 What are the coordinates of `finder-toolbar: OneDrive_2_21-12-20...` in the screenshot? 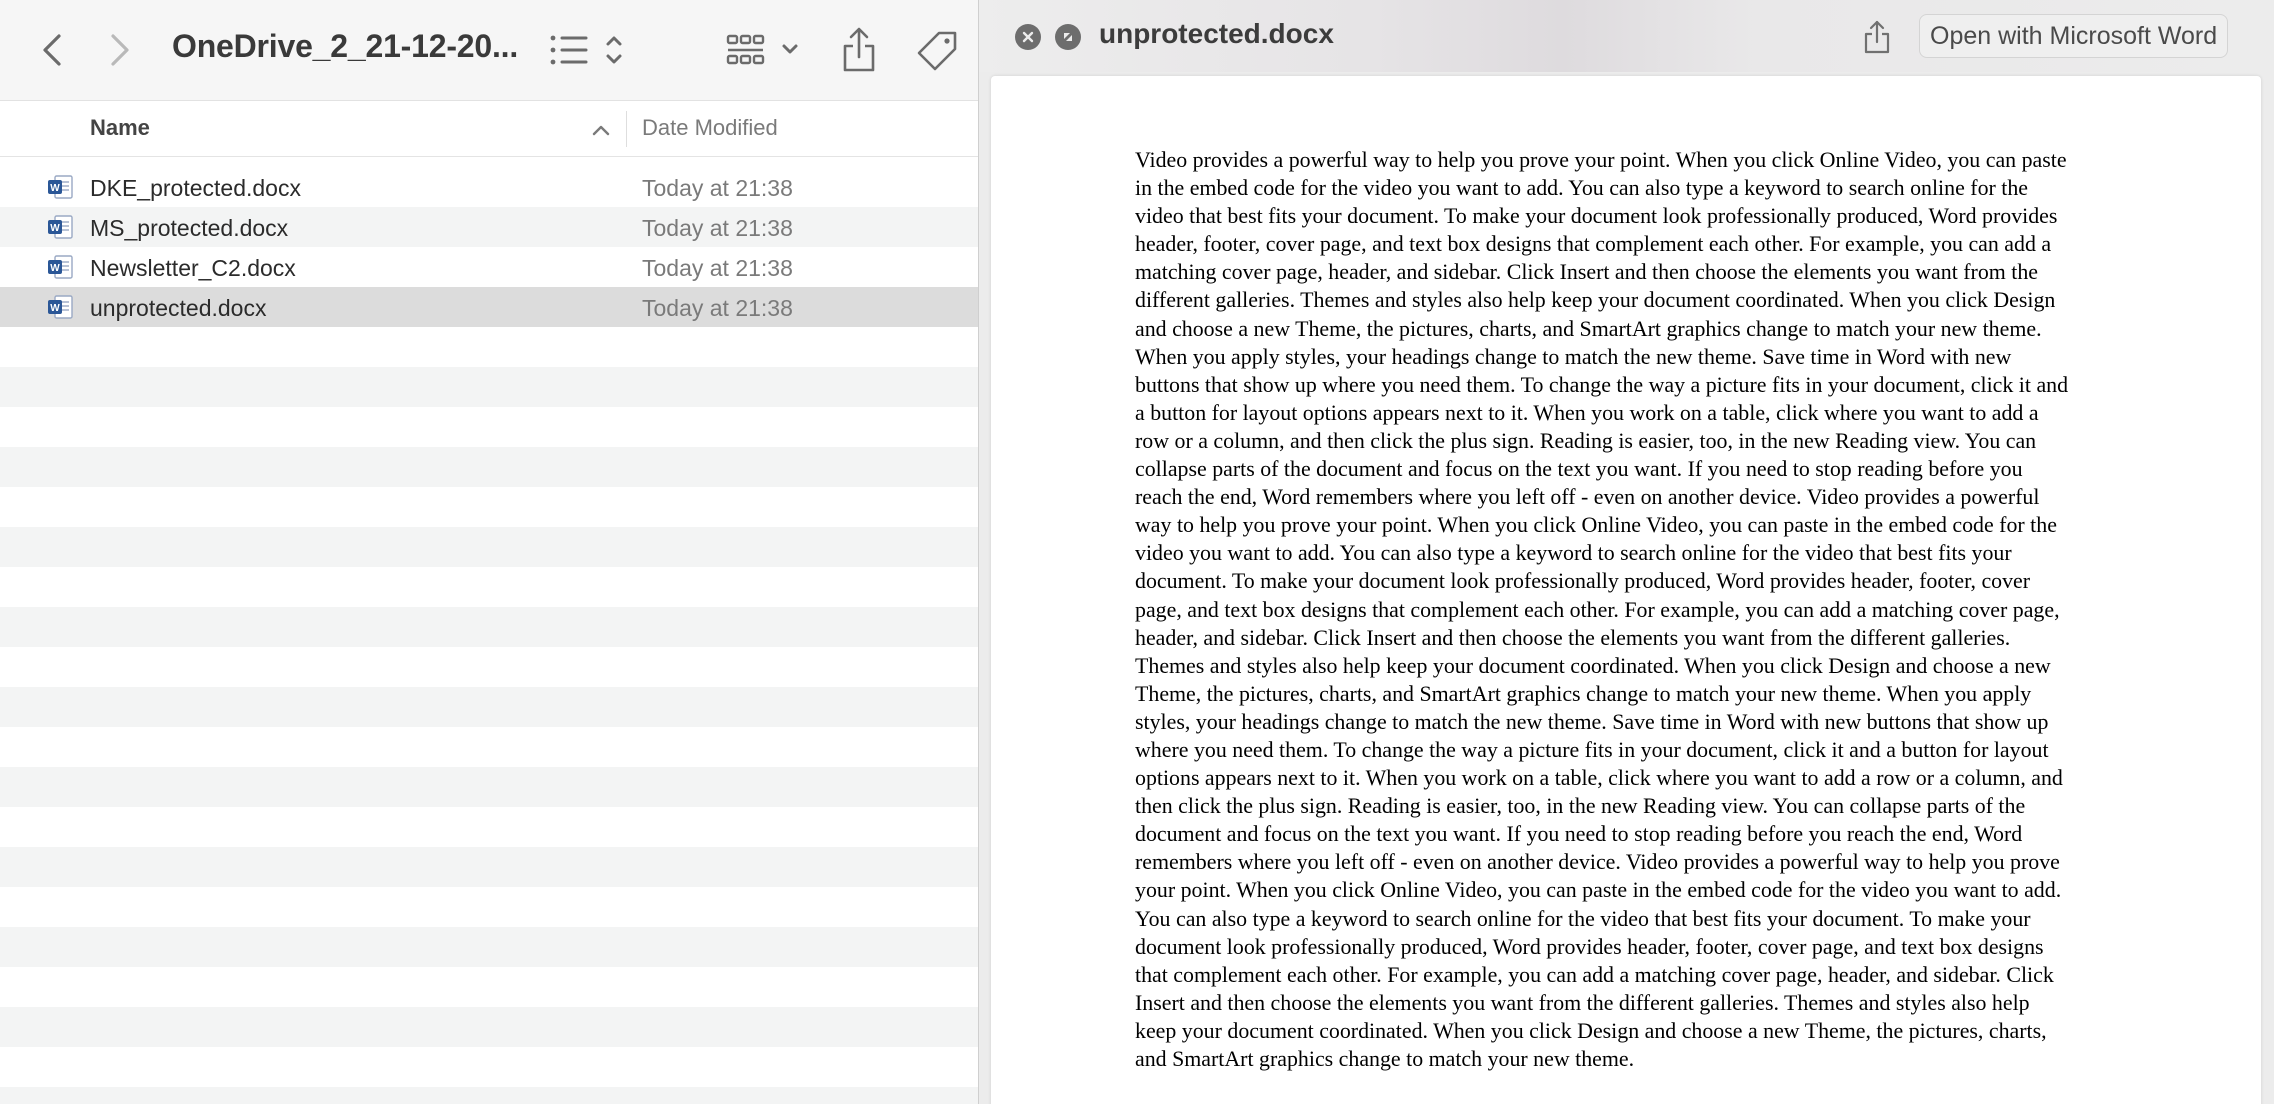 It's located at (489, 50).